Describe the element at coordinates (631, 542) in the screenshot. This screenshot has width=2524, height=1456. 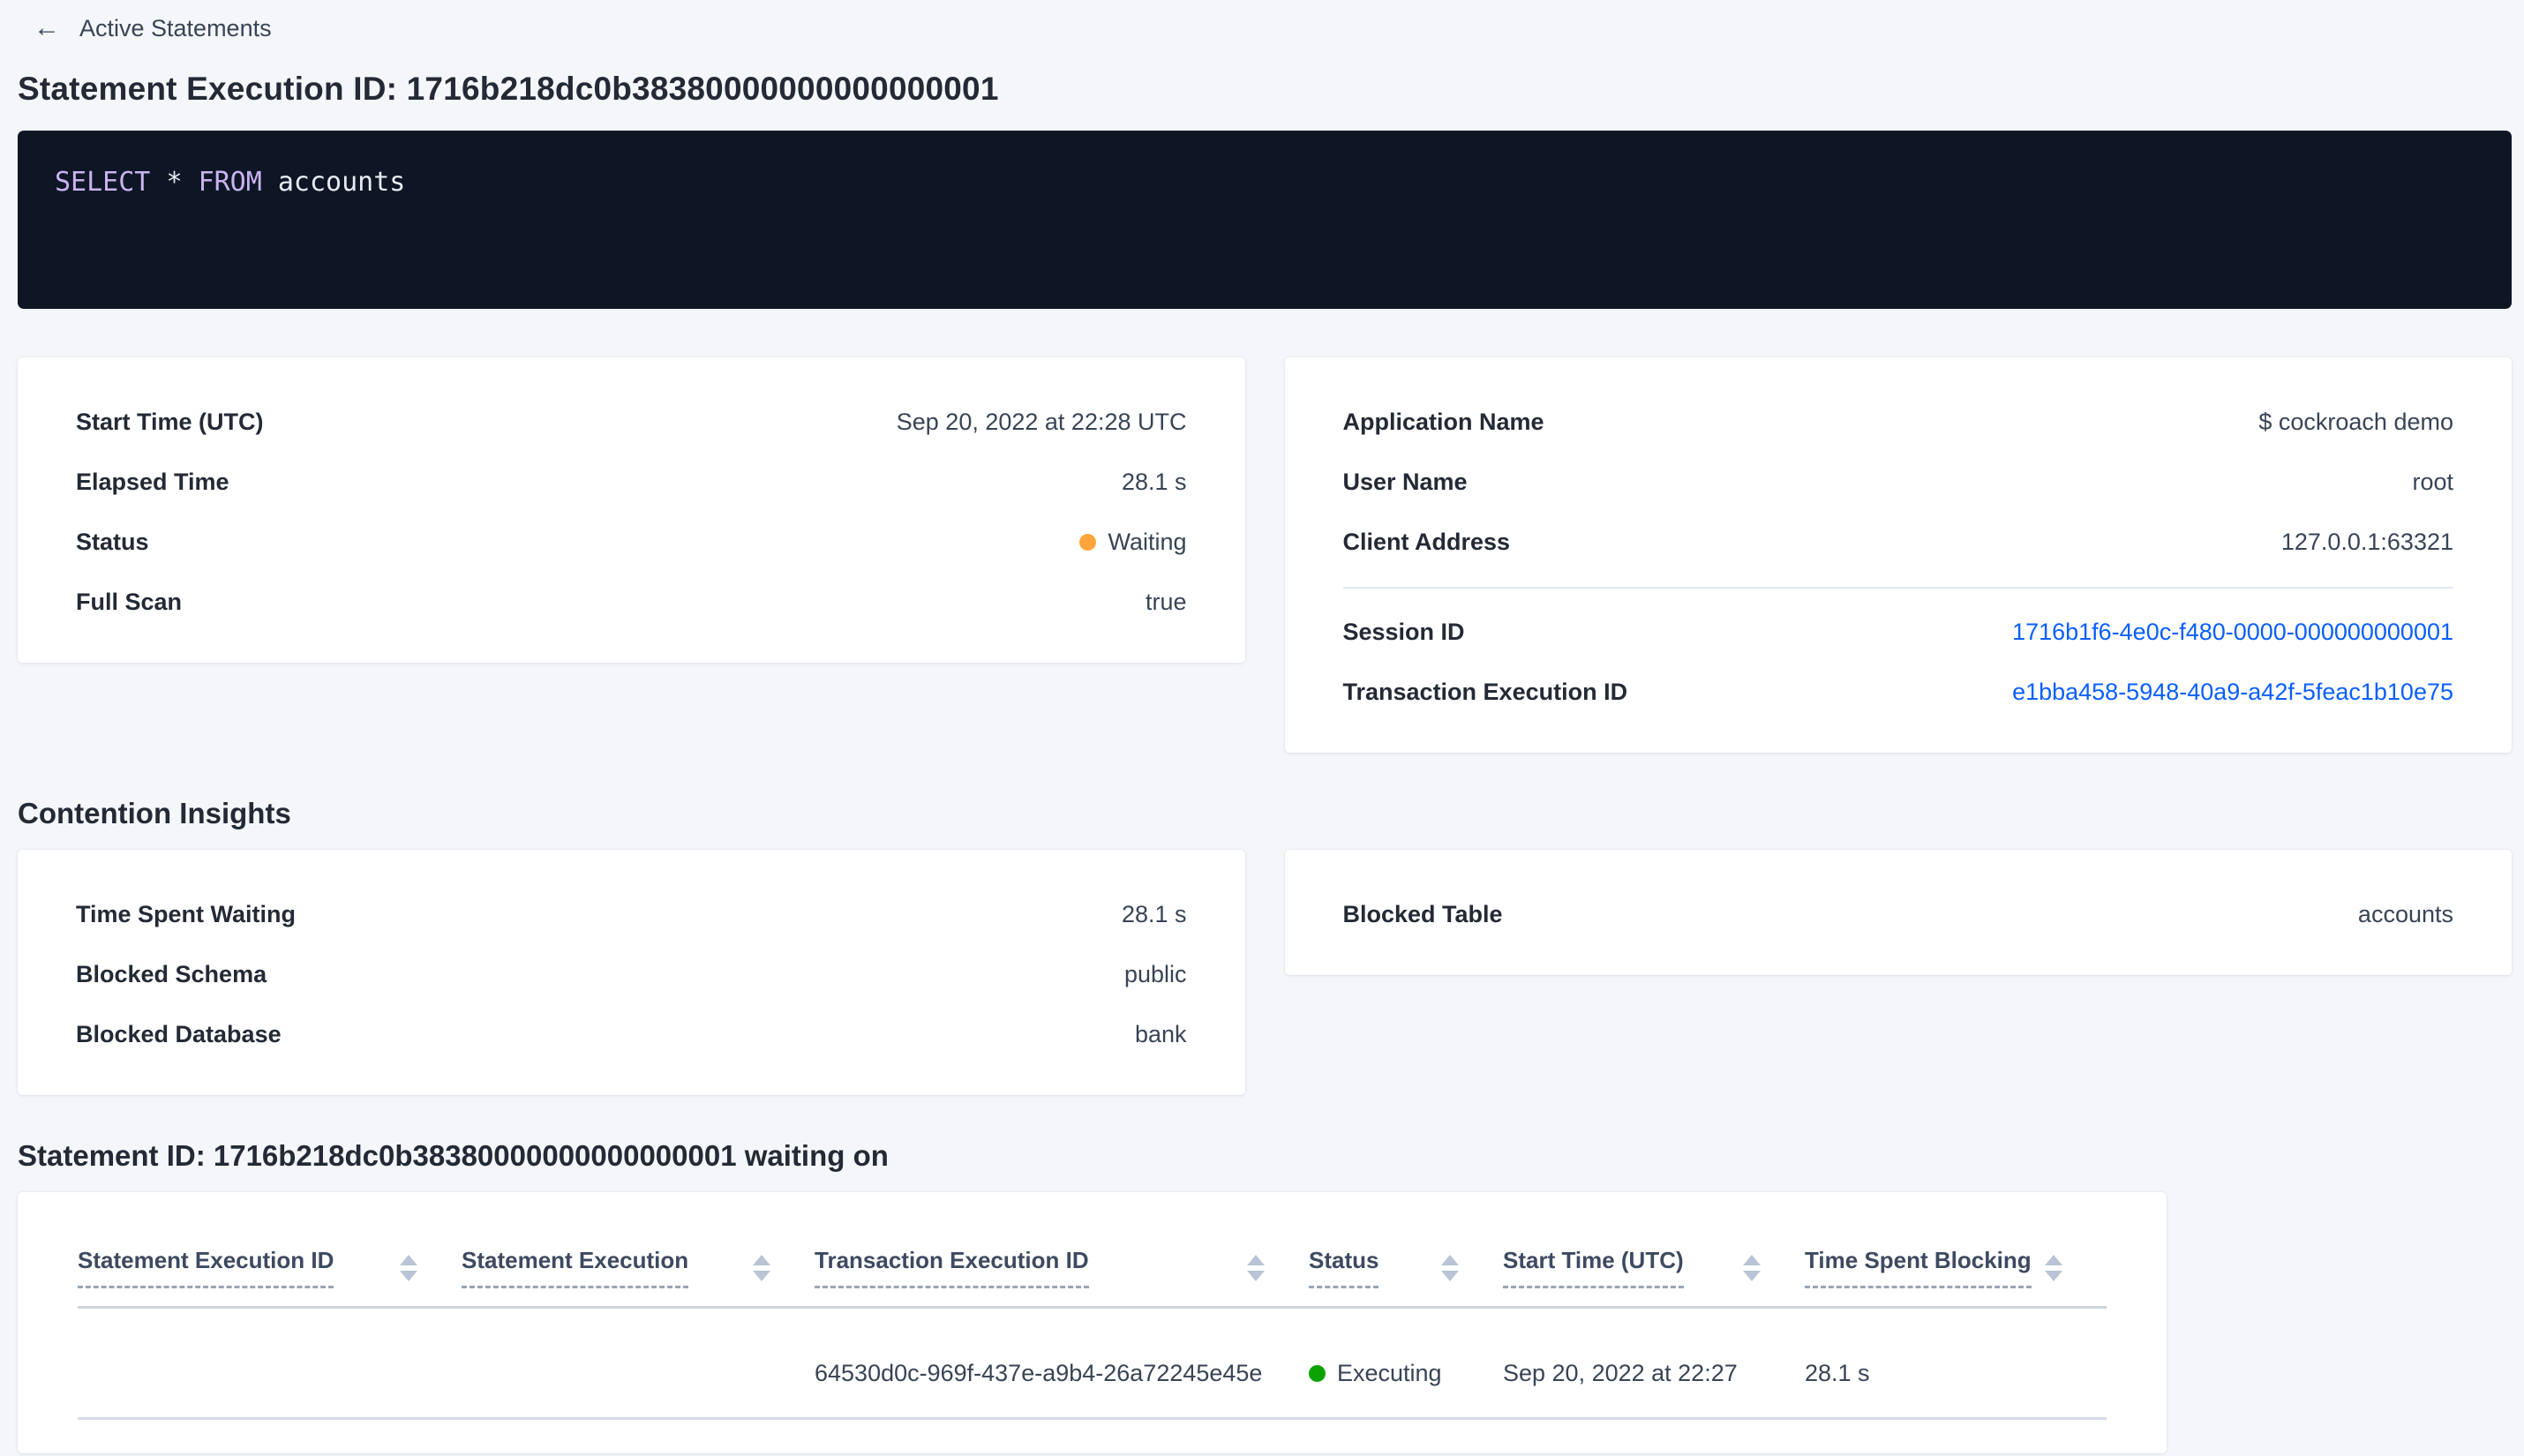
I see `row-status: Status Waiting` at that location.